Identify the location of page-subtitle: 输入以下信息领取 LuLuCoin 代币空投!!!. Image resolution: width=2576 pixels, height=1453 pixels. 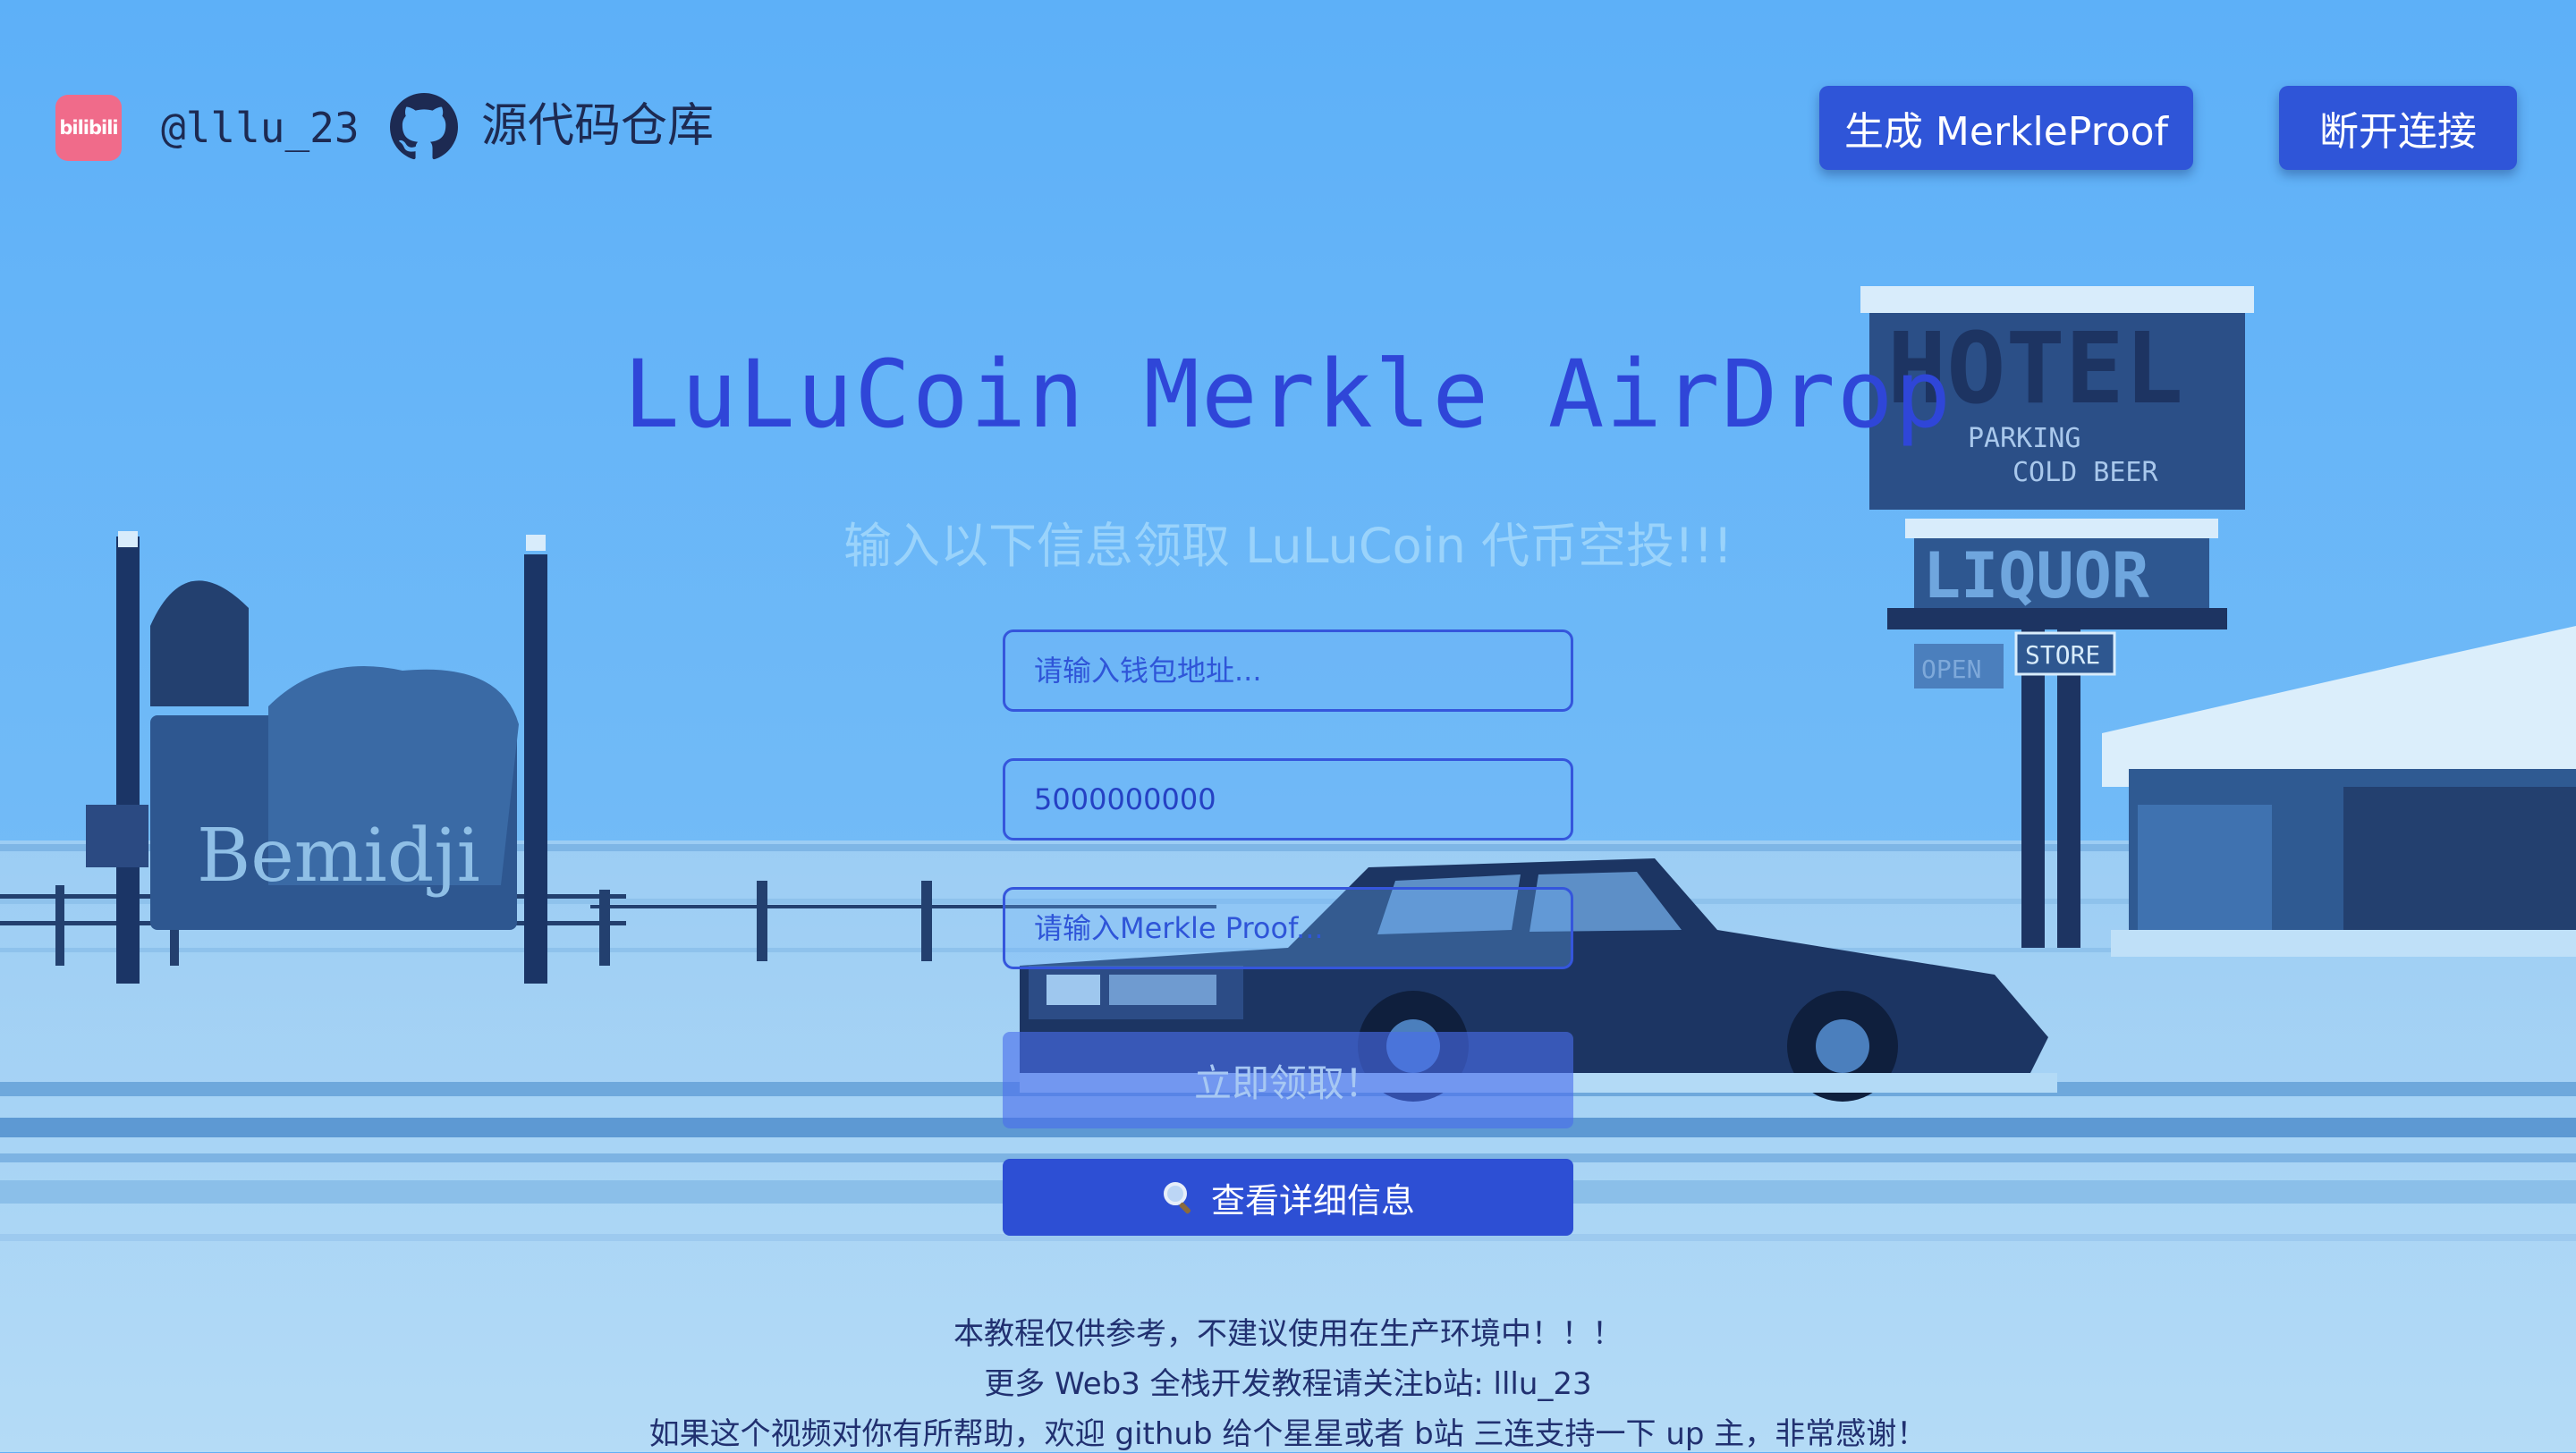
(1288, 546).